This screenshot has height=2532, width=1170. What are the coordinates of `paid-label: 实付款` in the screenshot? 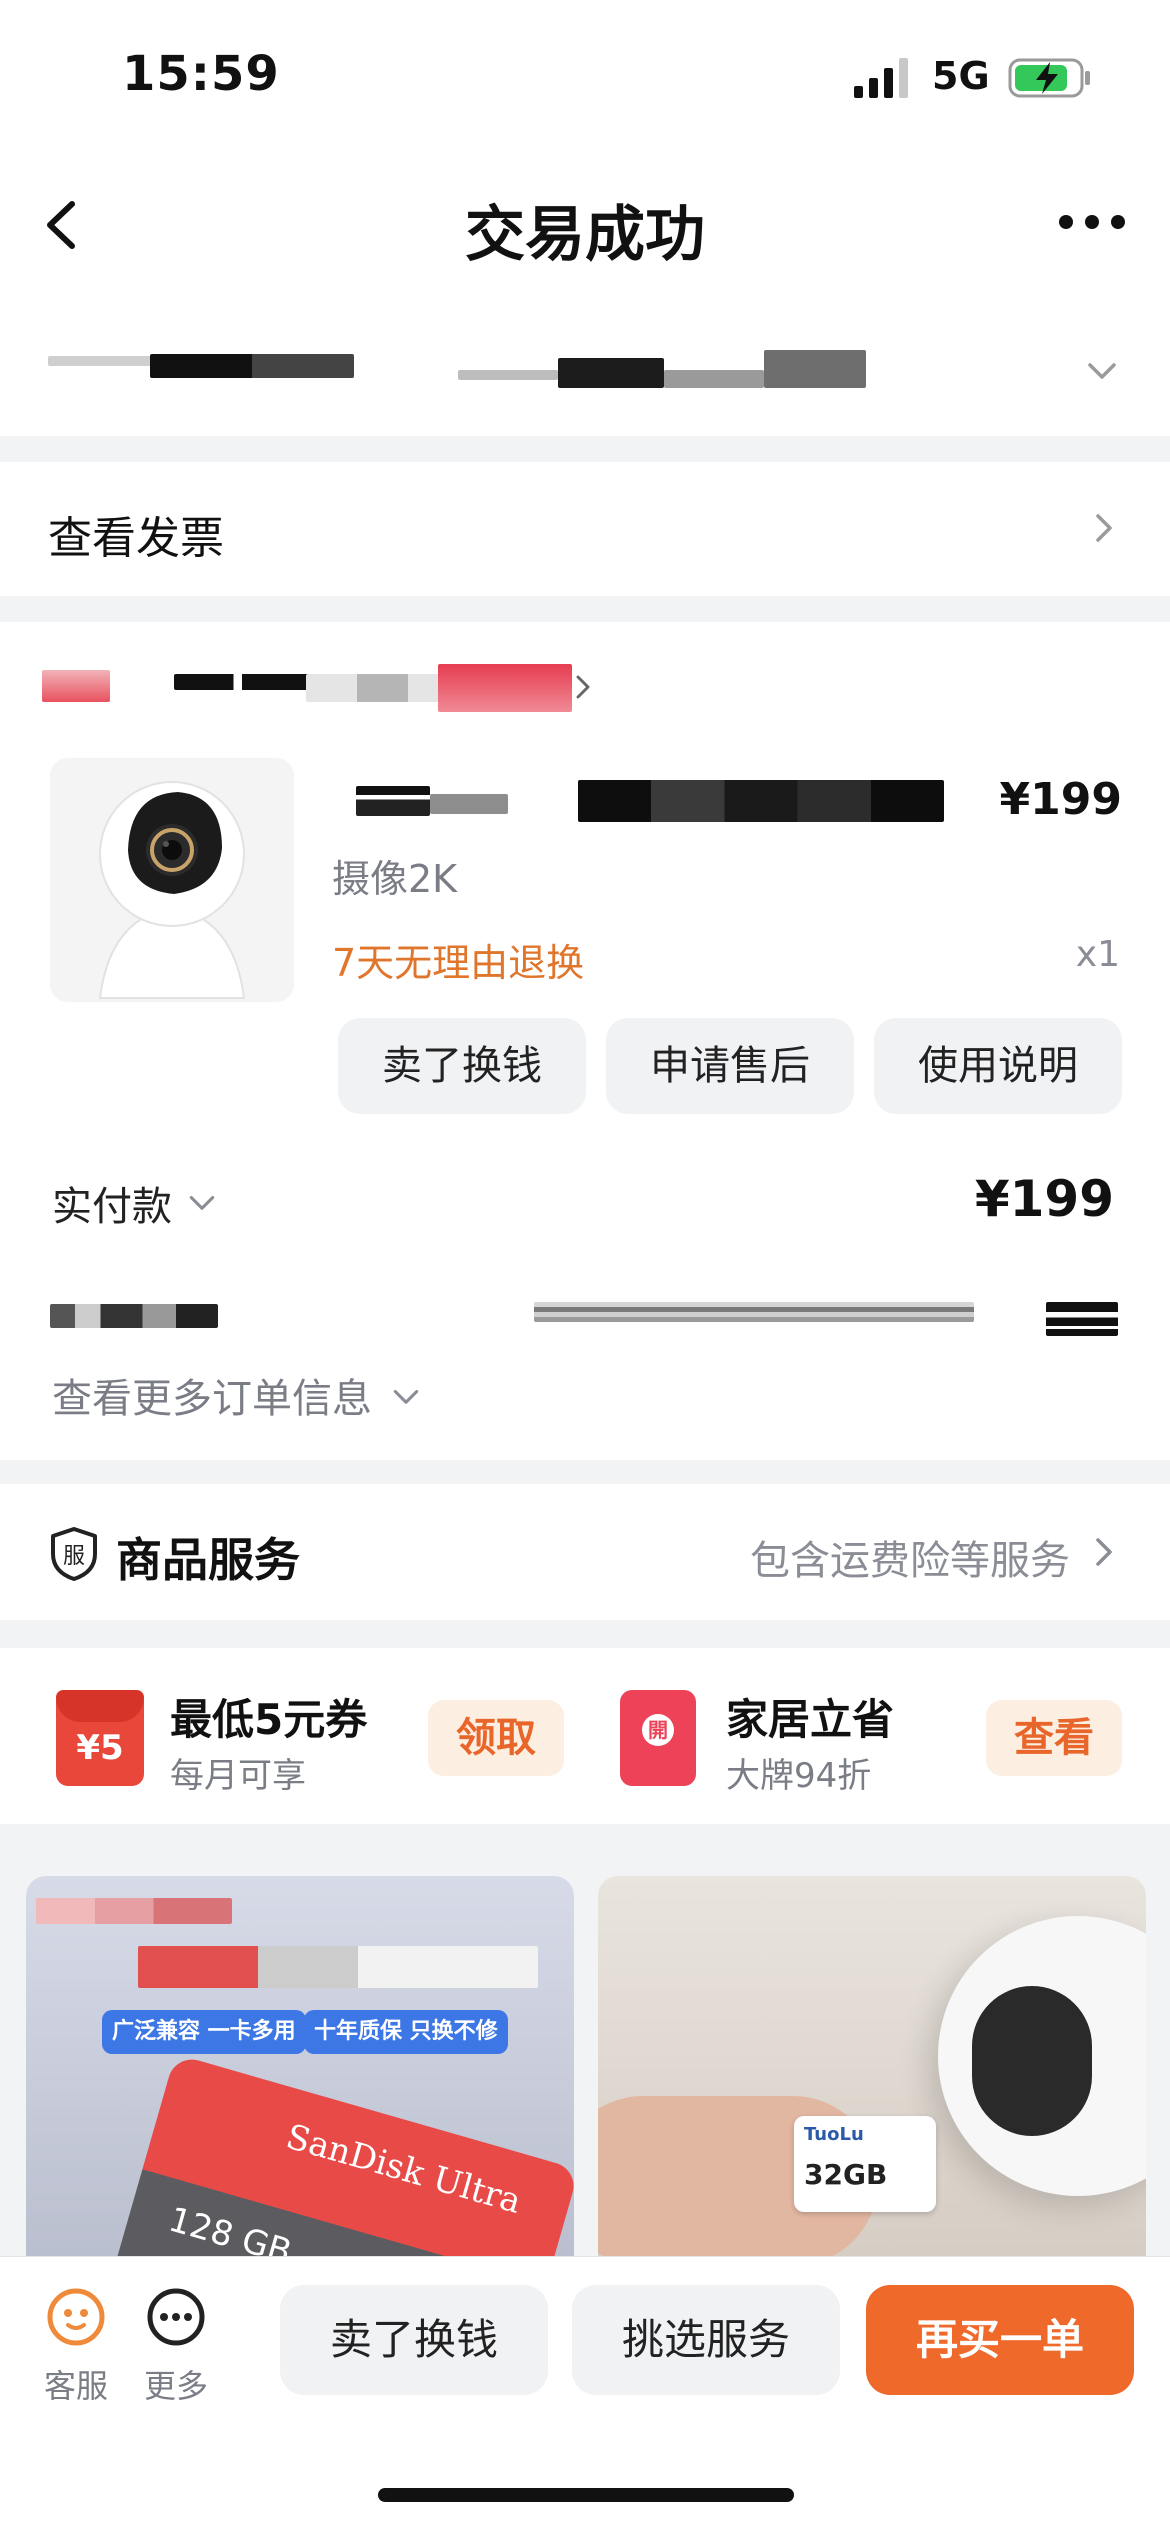 It's located at (112, 1207).